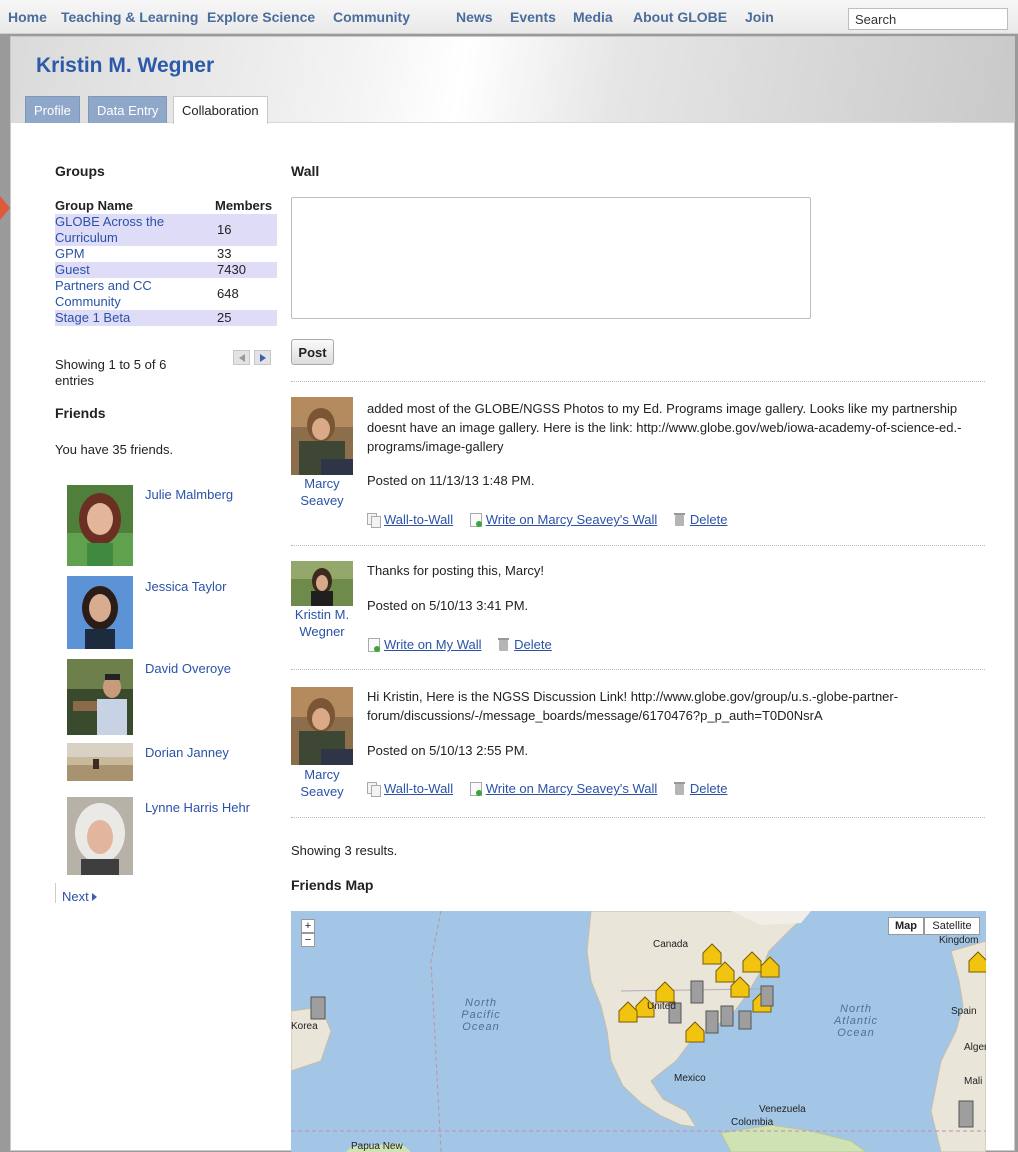  Describe the element at coordinates (246, 206) in the screenshot. I see `groups-col-members: Members` at that location.